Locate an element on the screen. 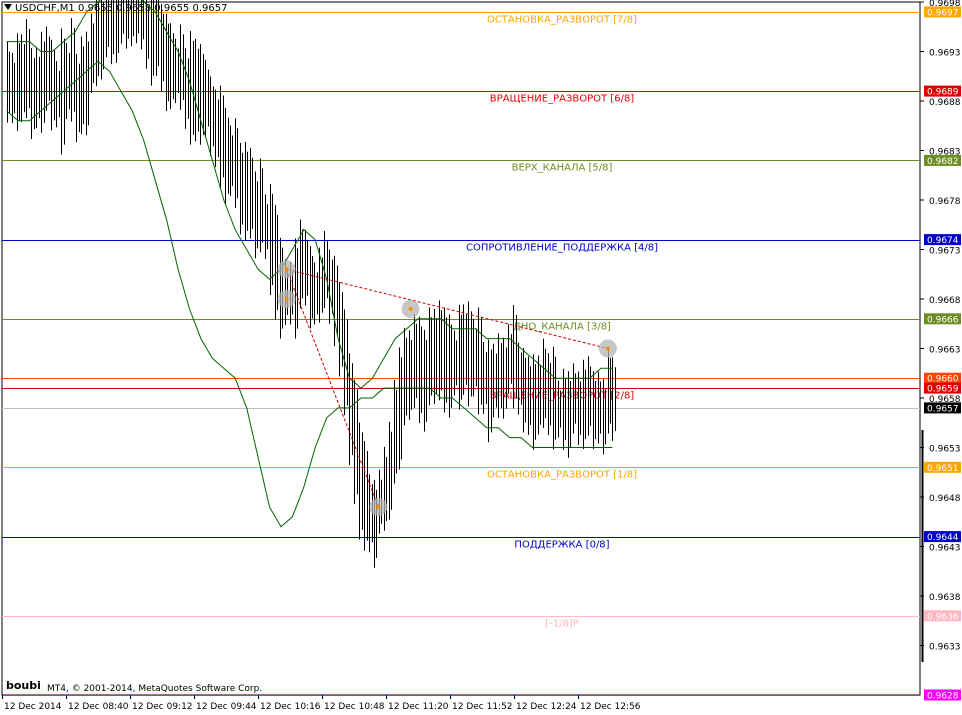 This screenshot has width=962, height=715. price-tick-label: 0.9668 is located at coordinates (945, 301).